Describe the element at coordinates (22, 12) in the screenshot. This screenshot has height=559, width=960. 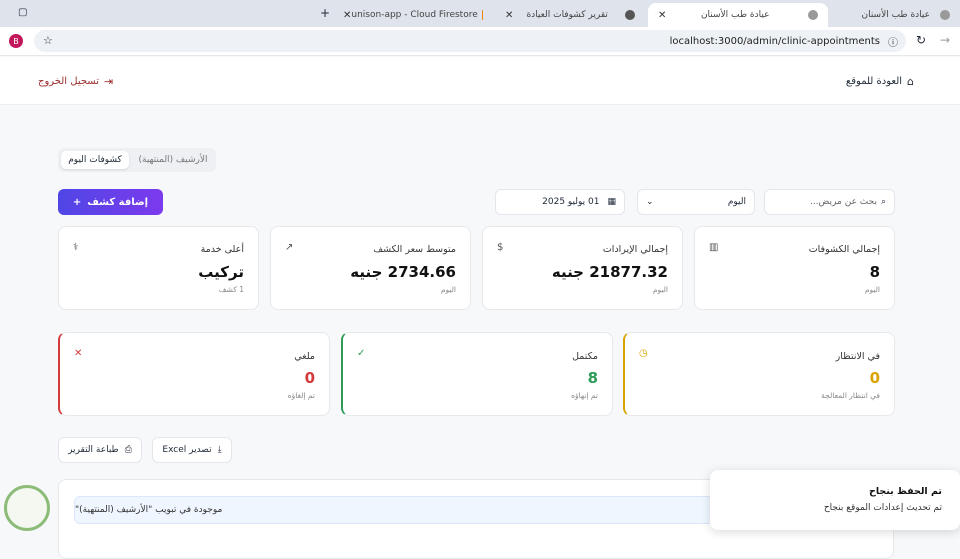
I see `tab-search-icon: ▢` at that location.